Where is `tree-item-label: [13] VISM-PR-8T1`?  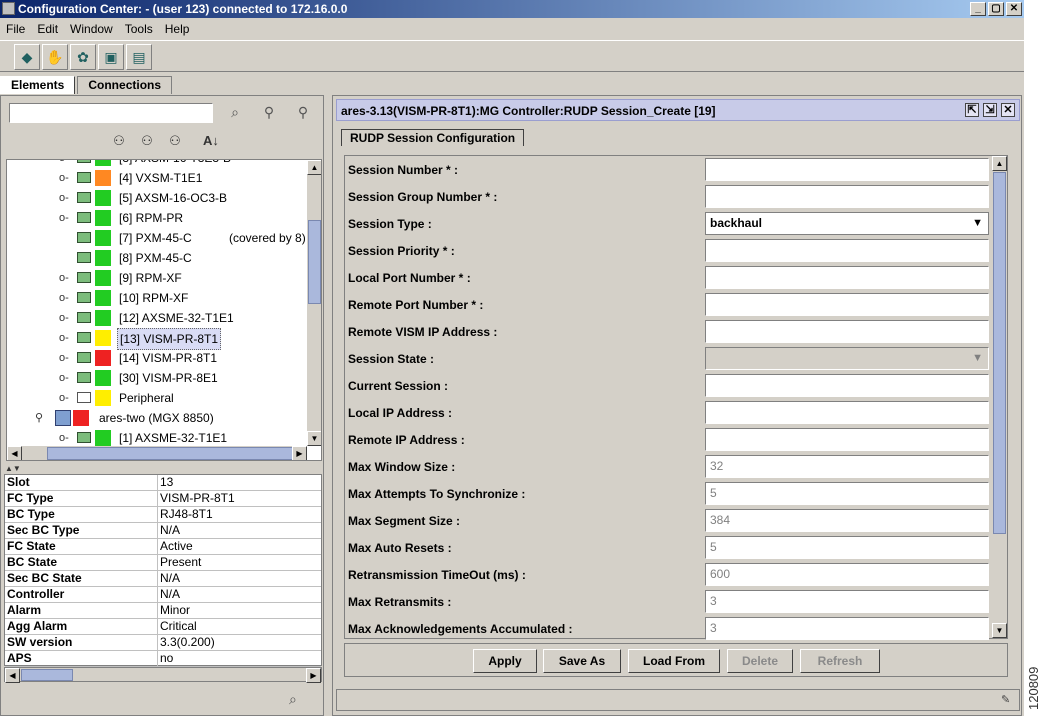
tree-item-label: [13] VISM-PR-8T1 is located at coordinates (169, 339).